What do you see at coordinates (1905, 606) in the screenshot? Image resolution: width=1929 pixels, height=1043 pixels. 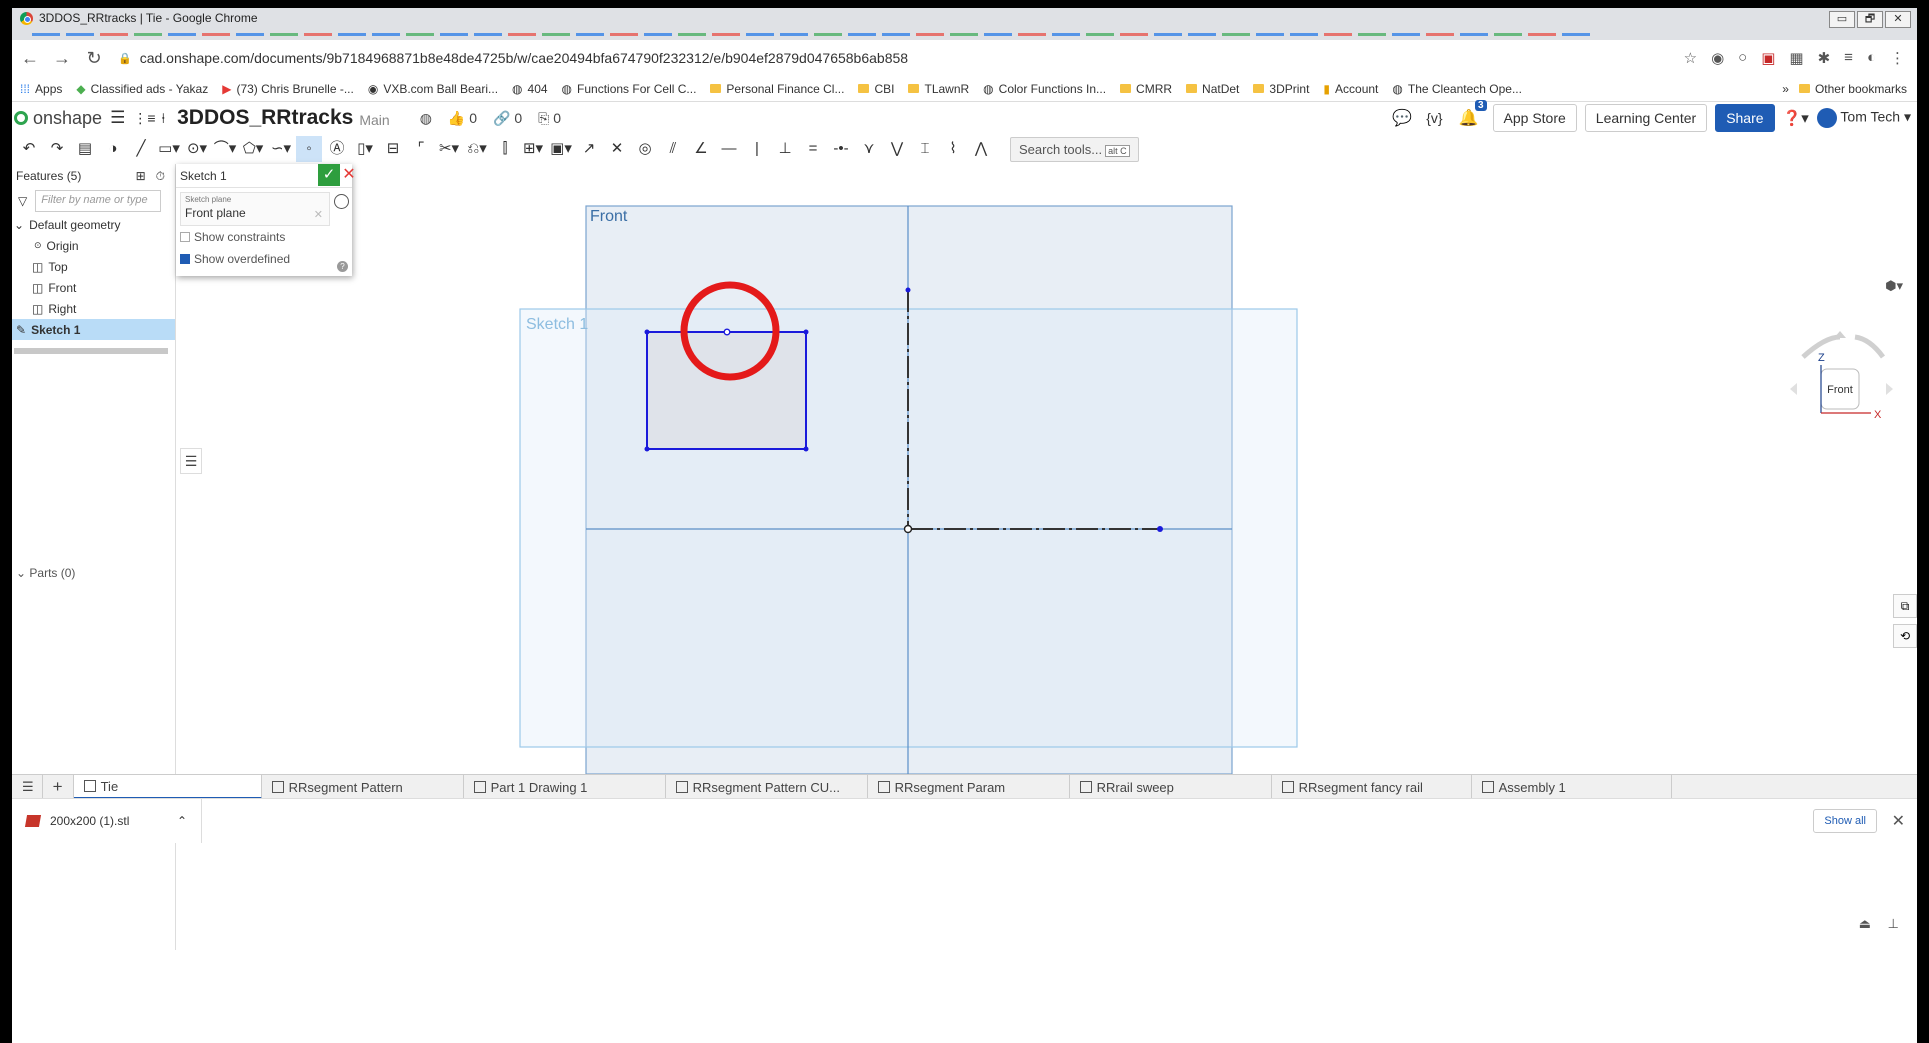 I see `named-views-icon: ⧉` at bounding box center [1905, 606].